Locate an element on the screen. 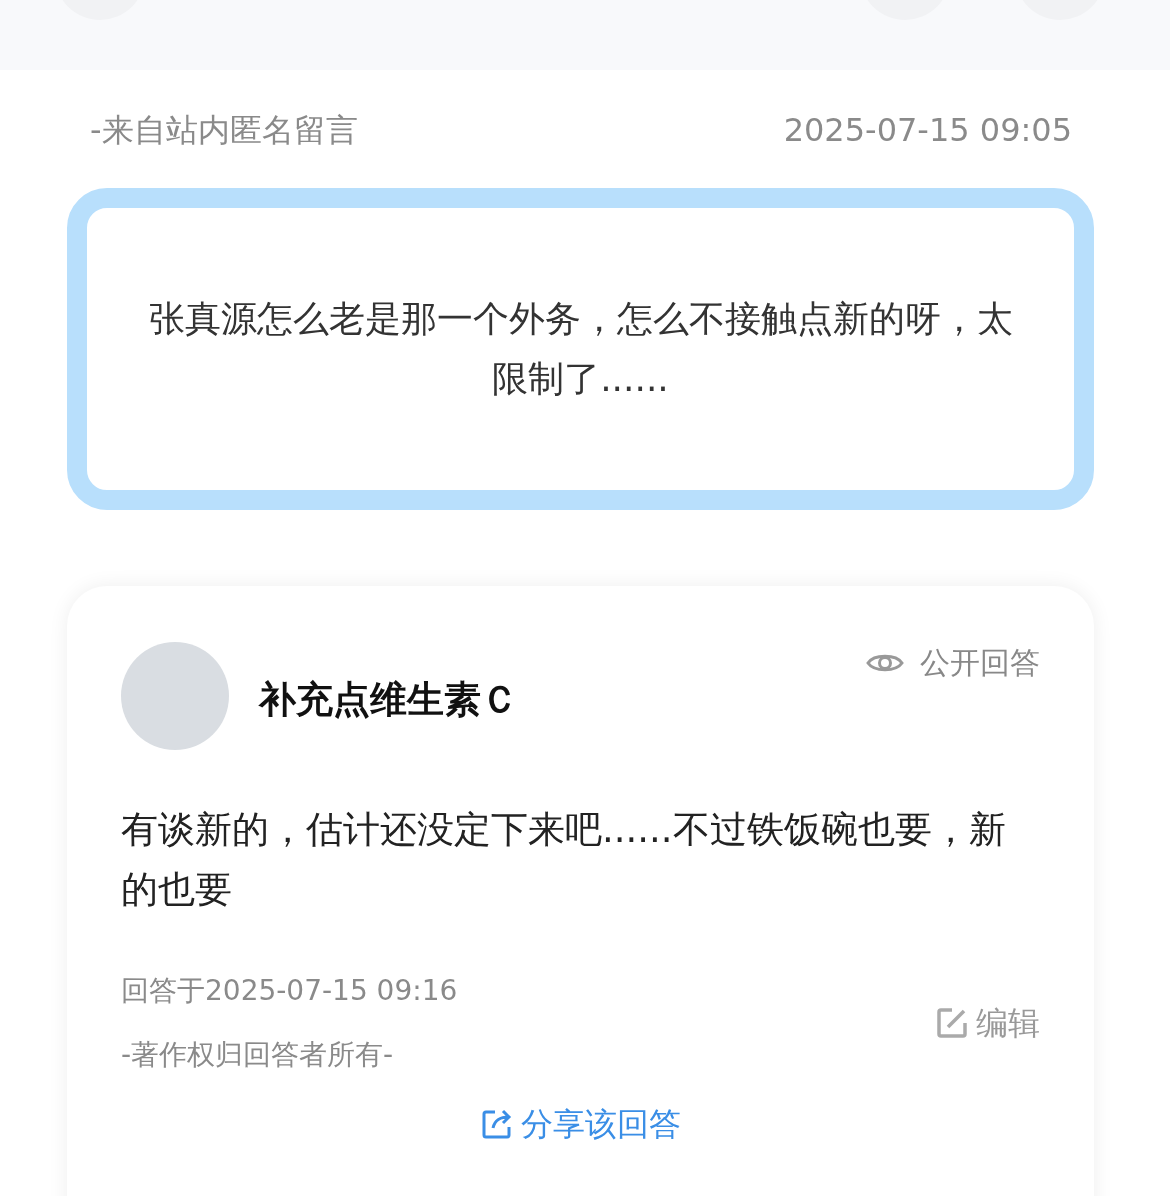  edit-icon is located at coordinates (952, 1023).